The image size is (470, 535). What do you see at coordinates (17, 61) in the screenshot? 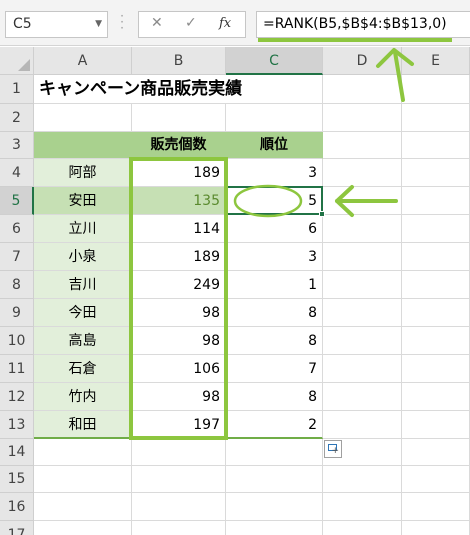
I see `select-all-icon` at bounding box center [17, 61].